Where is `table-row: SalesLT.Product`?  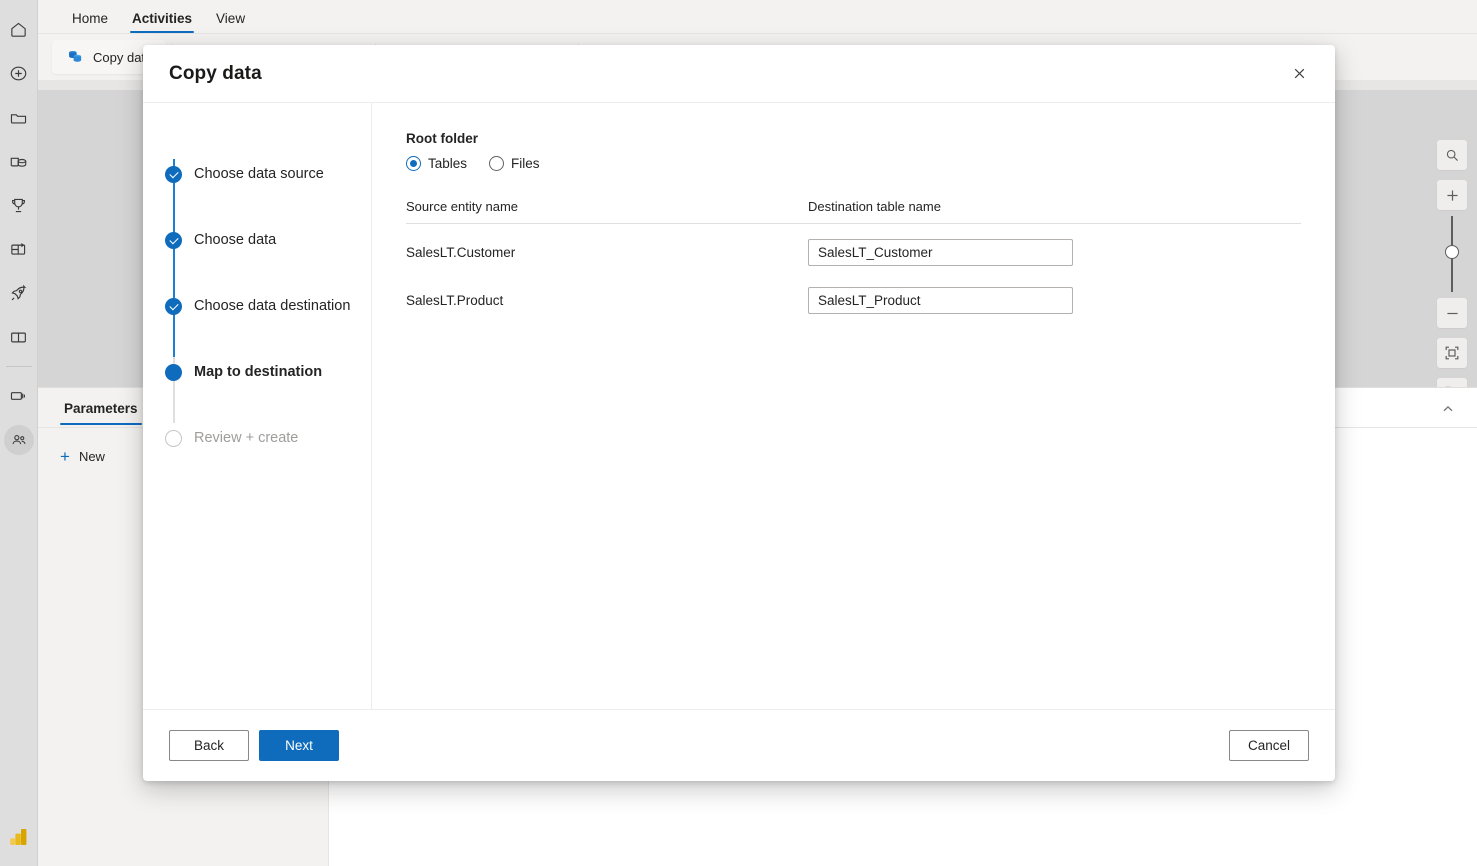 table-row: SalesLT.Product is located at coordinates (853, 300).